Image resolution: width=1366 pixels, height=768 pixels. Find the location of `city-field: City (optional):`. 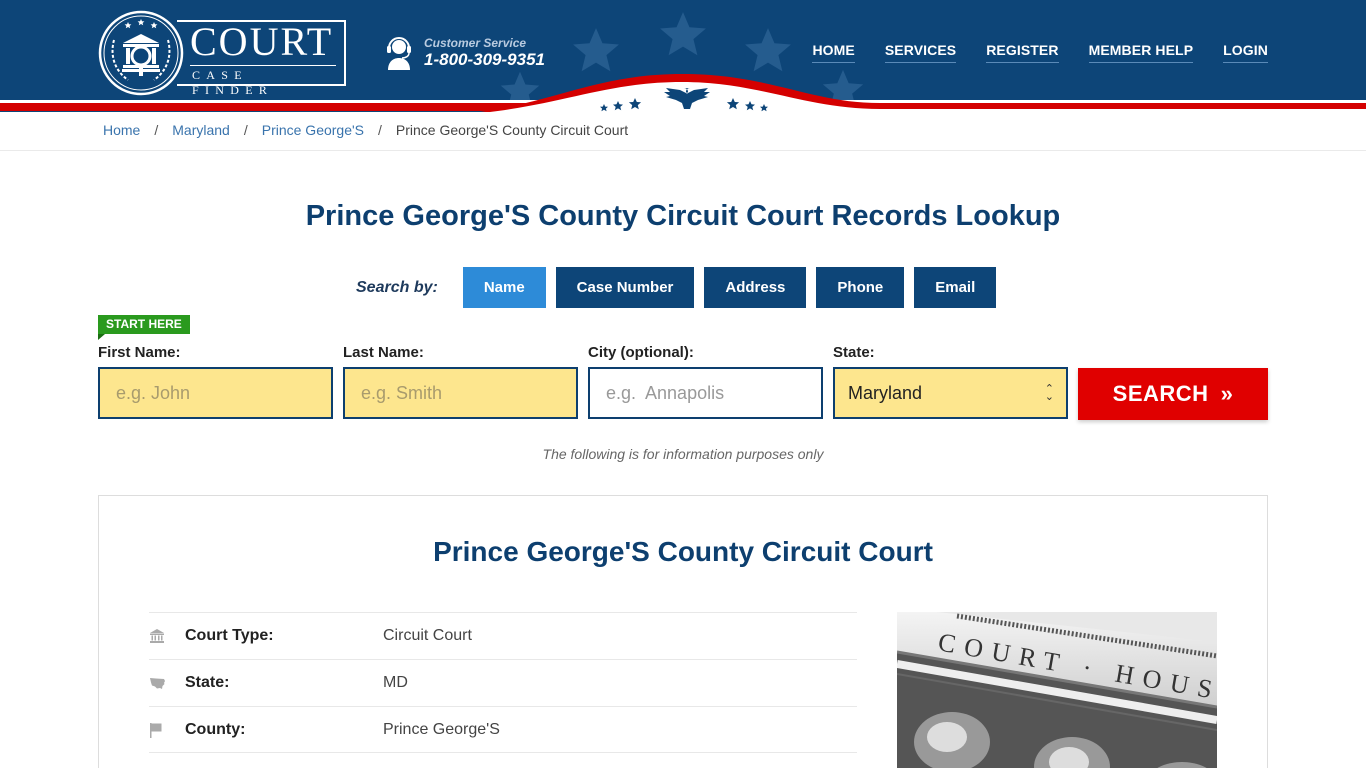

city-field: City (optional): is located at coordinates (705, 381).